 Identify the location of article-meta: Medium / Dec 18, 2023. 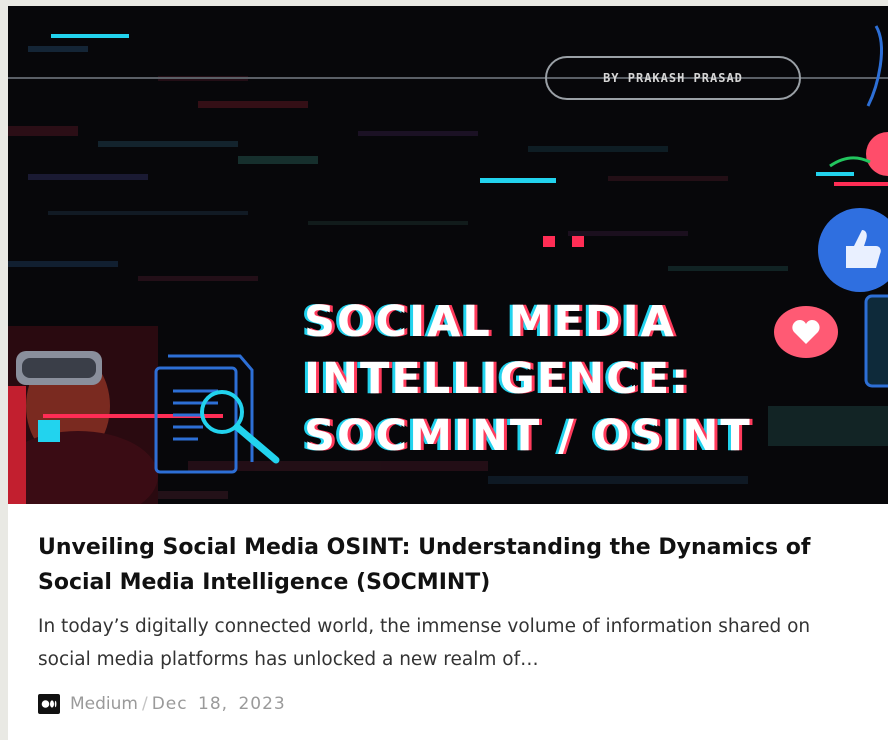
(162, 704).